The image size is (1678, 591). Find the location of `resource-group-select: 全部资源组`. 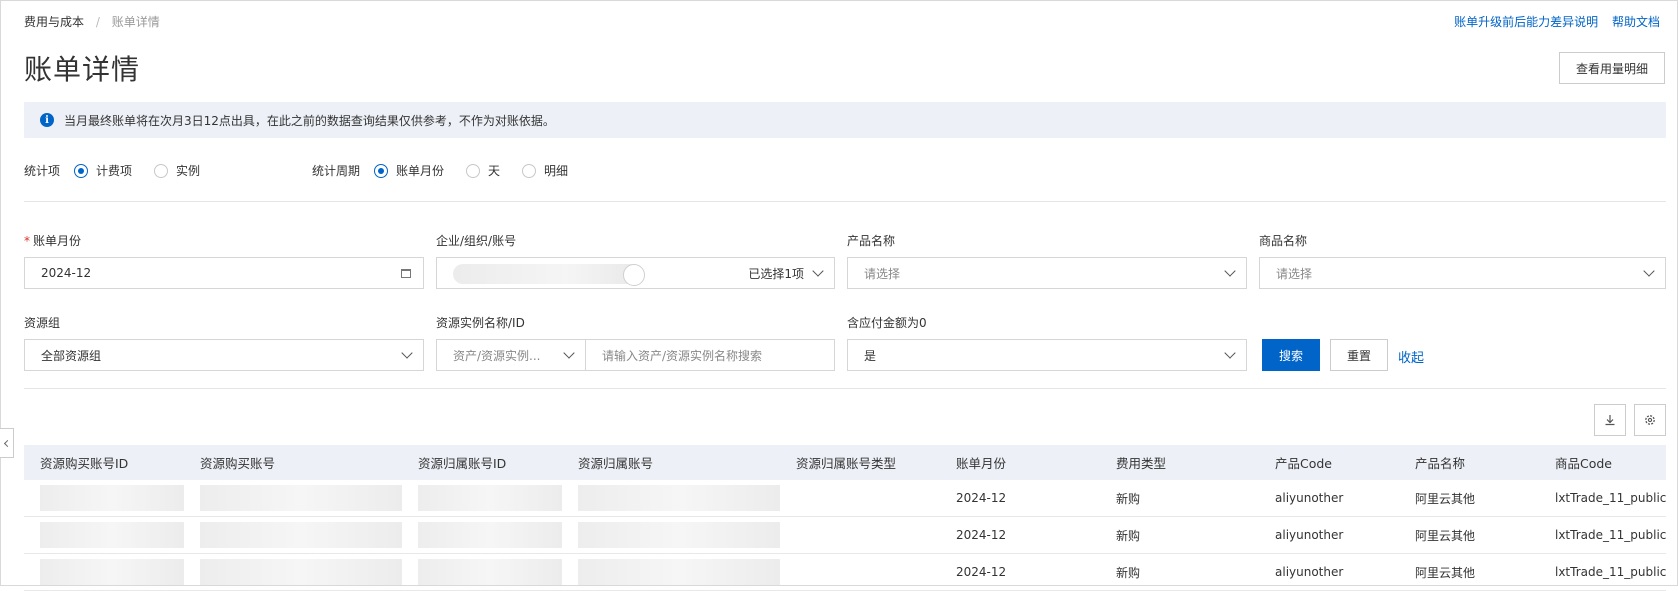

resource-group-select: 全部资源组 is located at coordinates (224, 355).